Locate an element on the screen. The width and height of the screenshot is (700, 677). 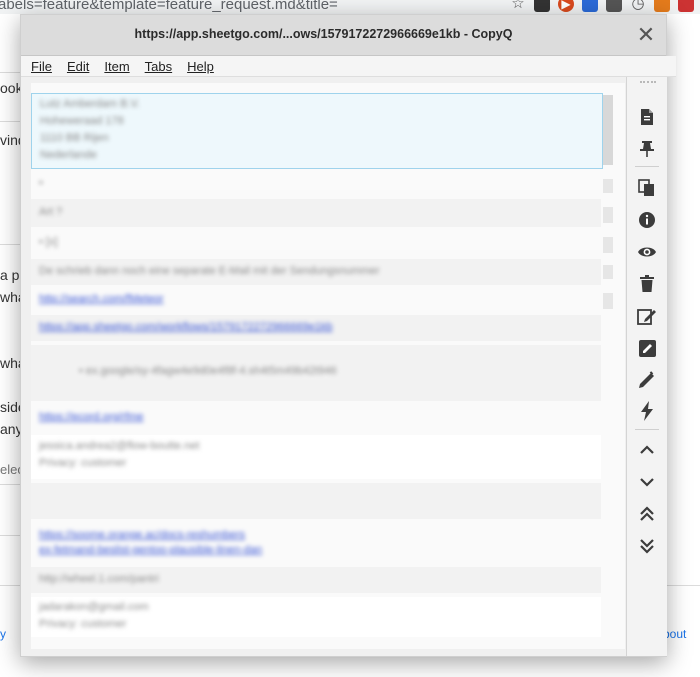
scrollbar-thumb is located at coordinates (608, 130).